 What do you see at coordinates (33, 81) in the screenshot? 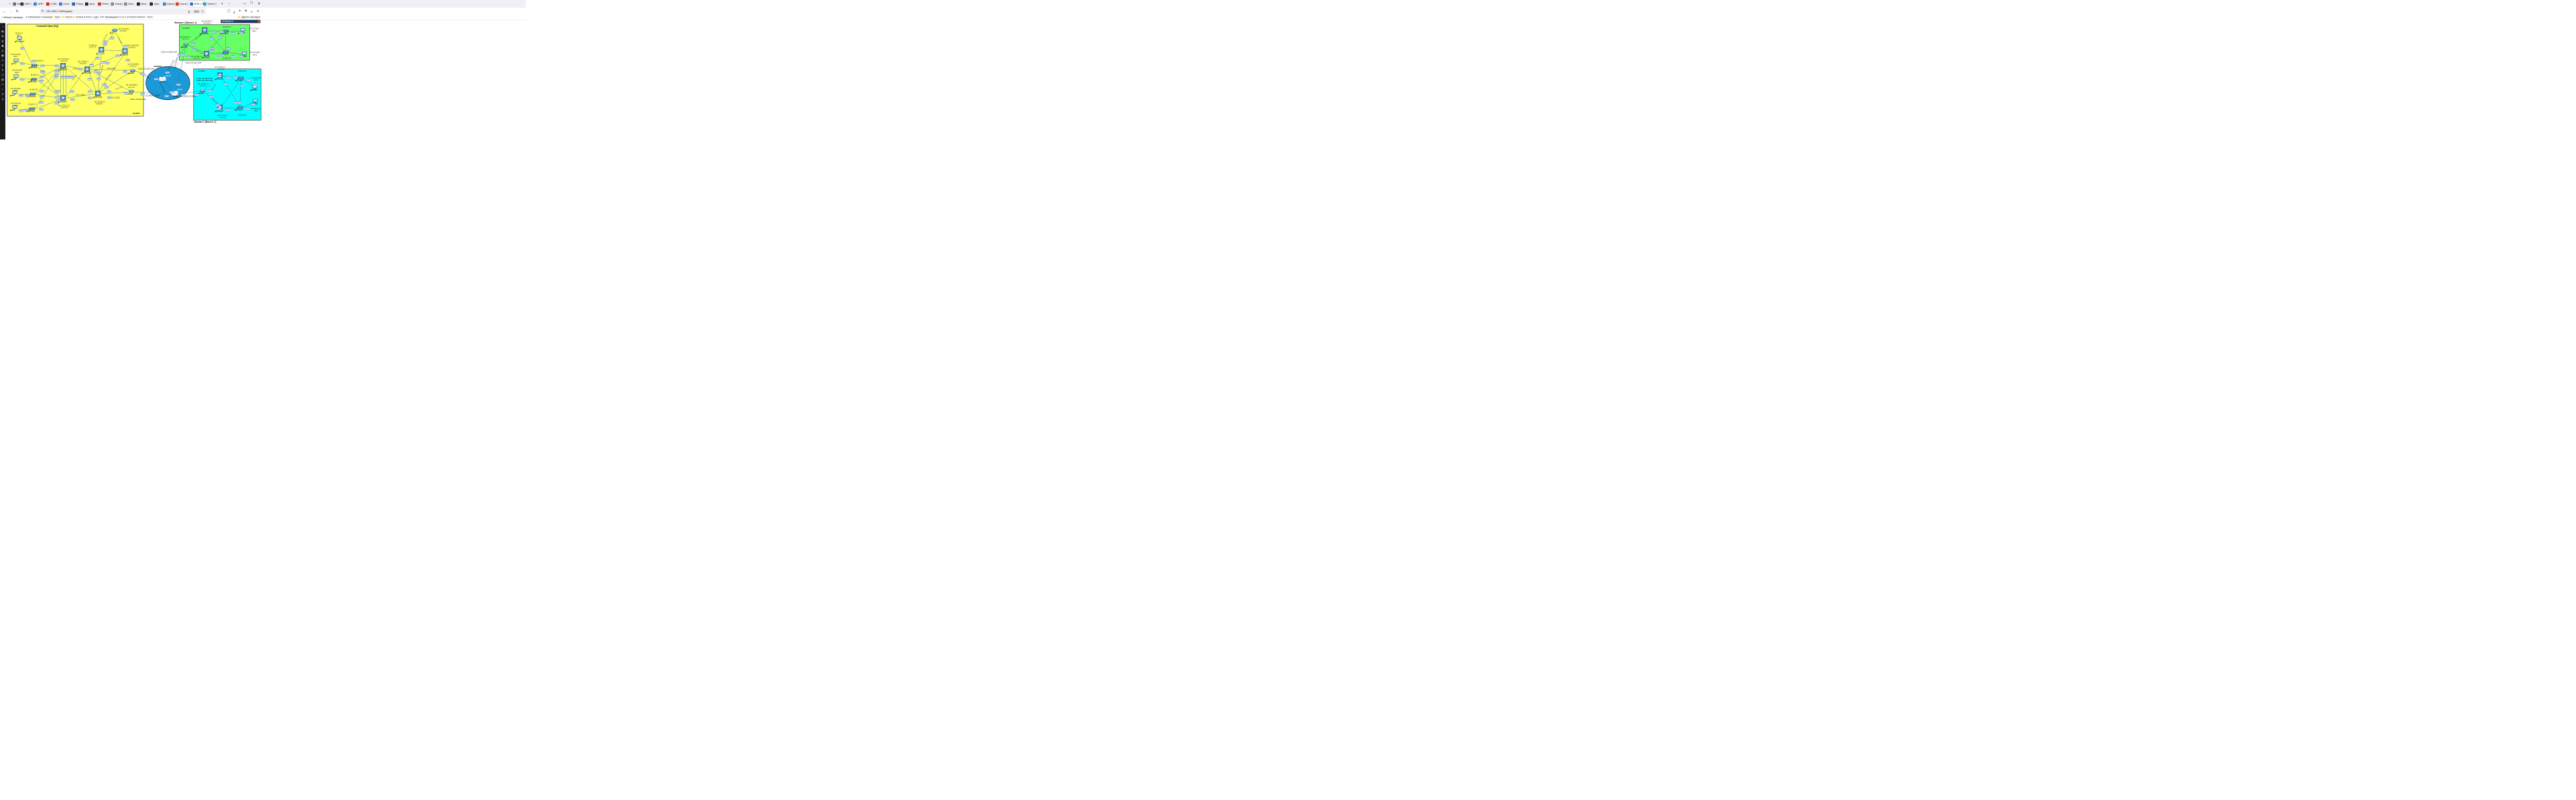
I see `device-label: SW-Acc2` at bounding box center [33, 81].